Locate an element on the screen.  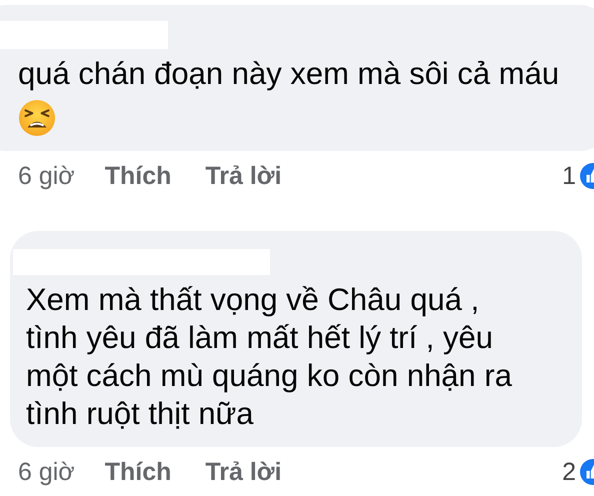
reaction-count: 1 is located at coordinates (569, 176).